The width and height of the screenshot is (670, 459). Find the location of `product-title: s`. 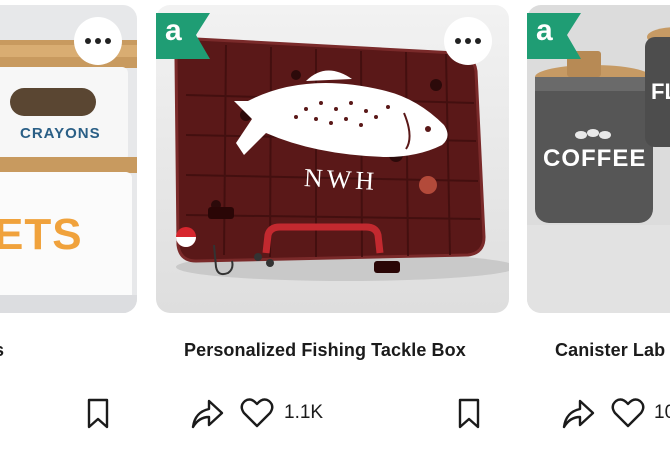

product-title: s is located at coordinates (2, 350).